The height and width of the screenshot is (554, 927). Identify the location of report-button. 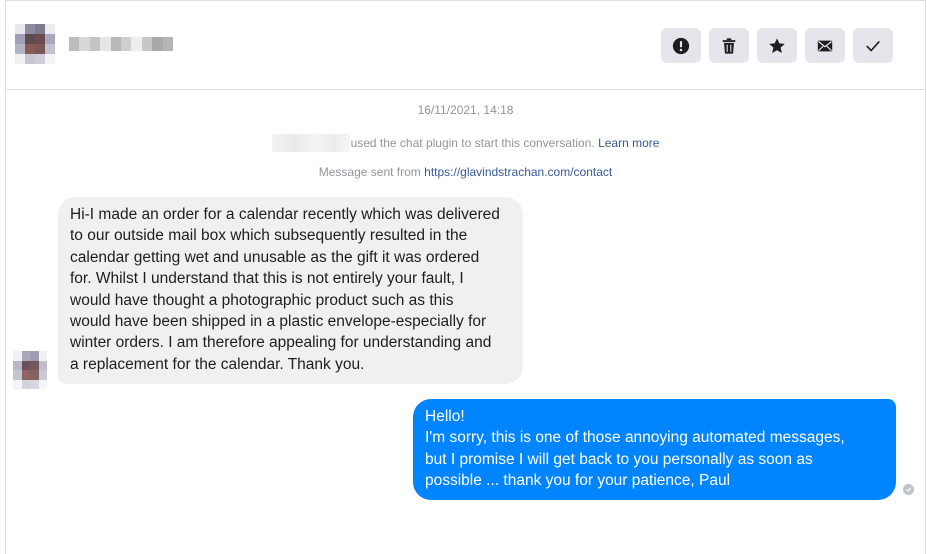
(681, 45).